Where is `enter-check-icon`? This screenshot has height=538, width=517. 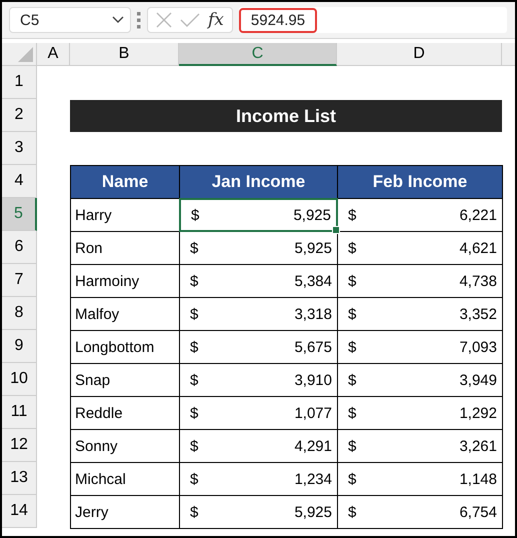 enter-check-icon is located at coordinates (190, 20).